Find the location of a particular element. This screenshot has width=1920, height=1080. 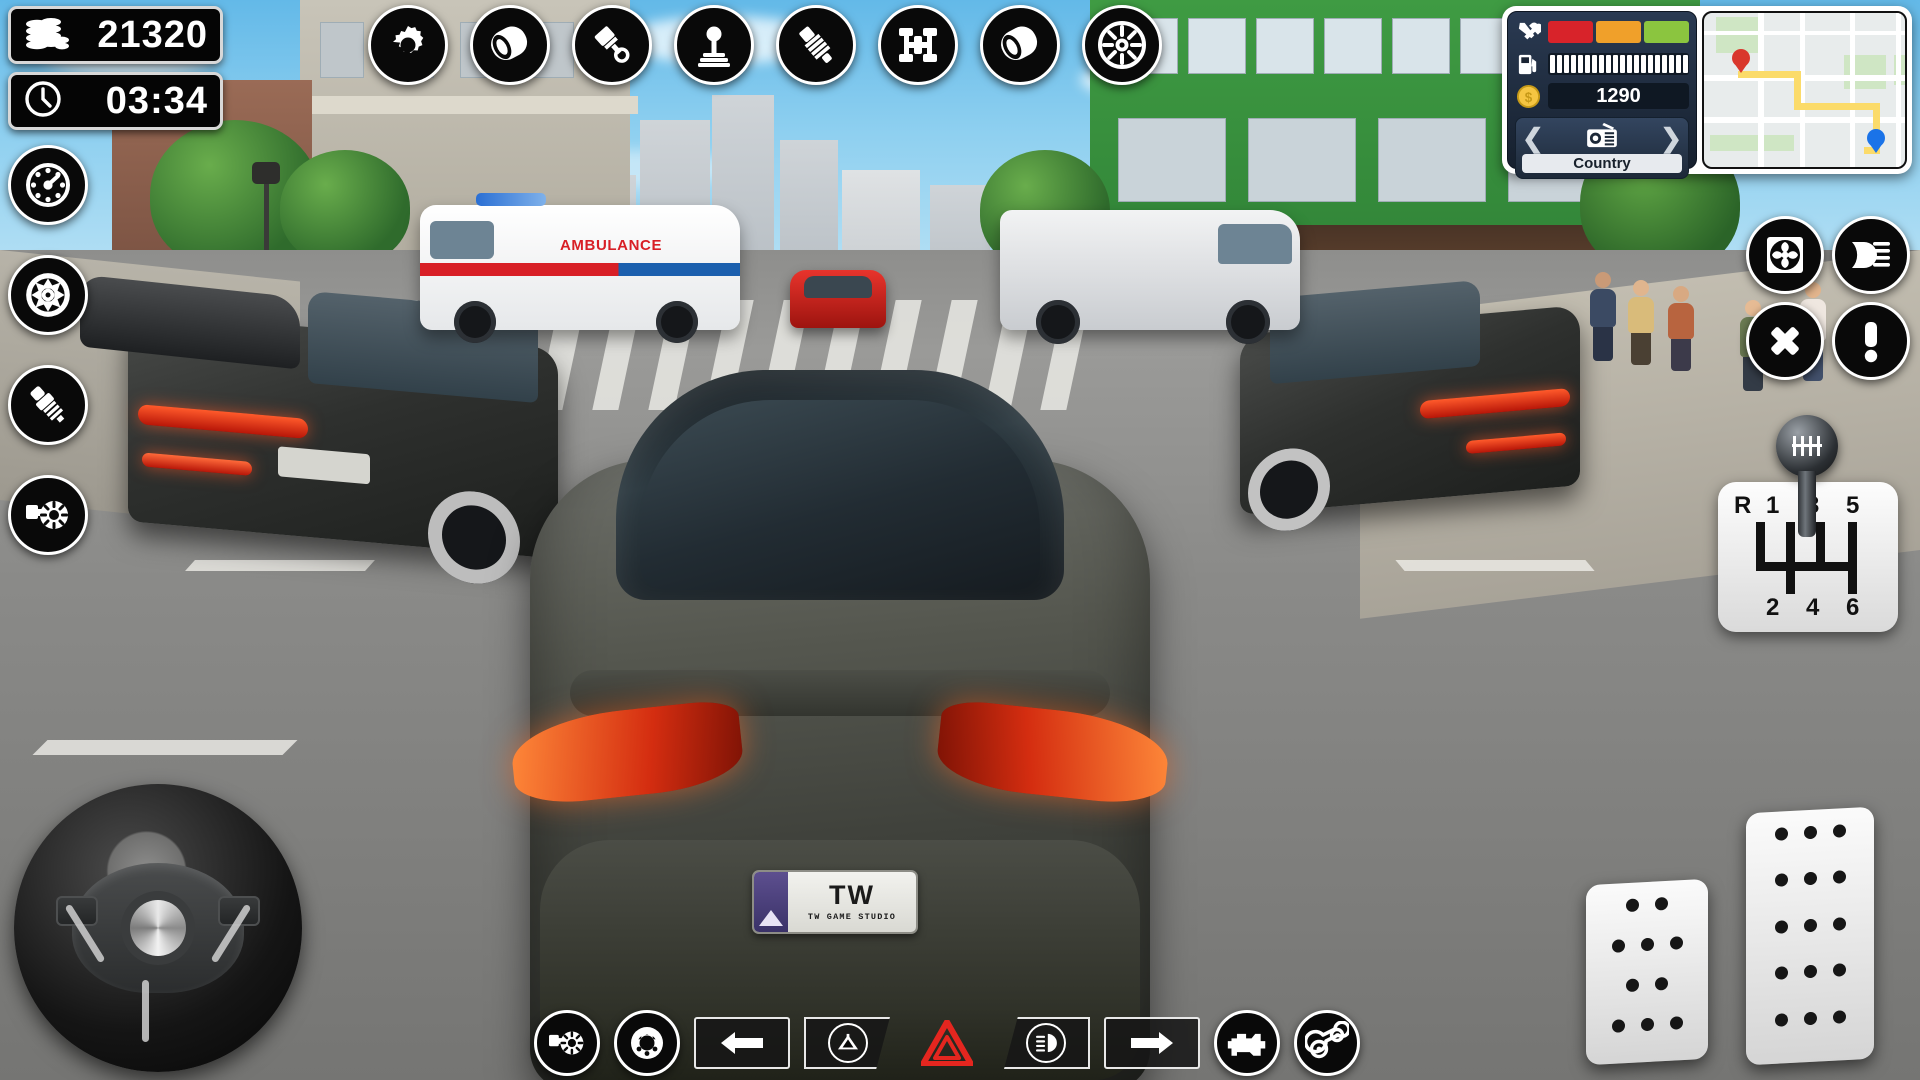

gear-shifter-icon is located at coordinates (714, 45).